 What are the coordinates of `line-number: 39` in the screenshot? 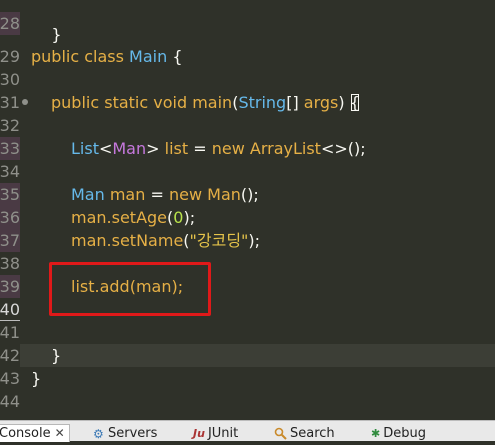 It's located at (10, 286).